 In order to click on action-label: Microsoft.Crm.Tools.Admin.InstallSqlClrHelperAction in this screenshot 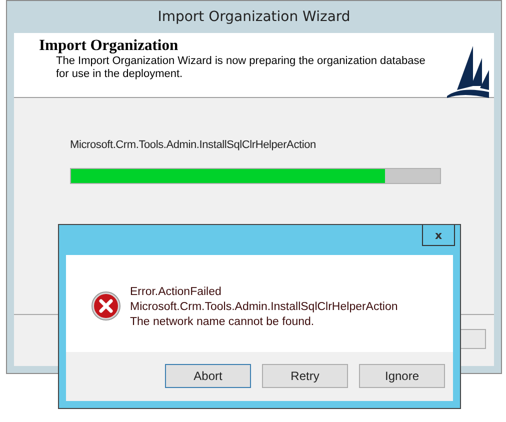, I will do `click(193, 145)`.